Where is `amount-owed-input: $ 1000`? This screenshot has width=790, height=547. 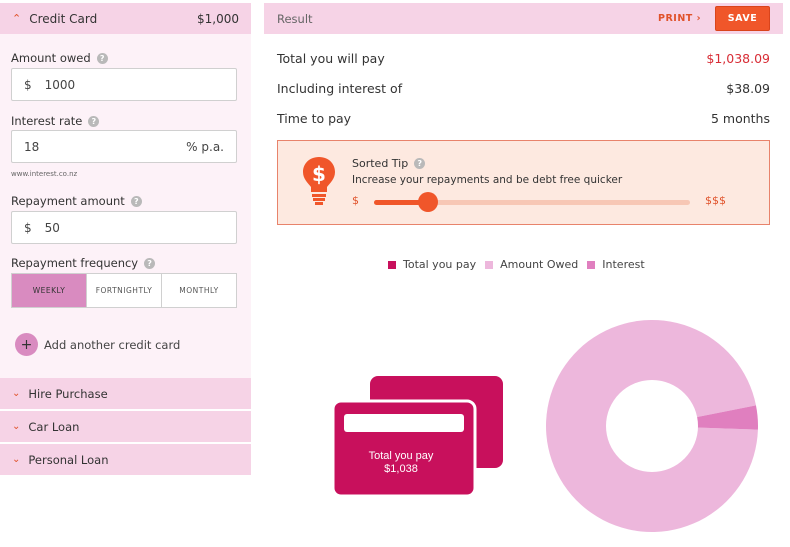
amount-owed-input: $ 1000 is located at coordinates (124, 84).